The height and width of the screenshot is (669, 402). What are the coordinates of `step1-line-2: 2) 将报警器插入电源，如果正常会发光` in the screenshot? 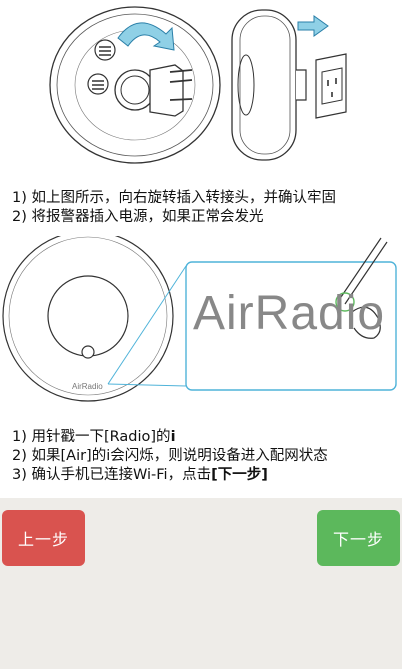 It's located at (138, 217).